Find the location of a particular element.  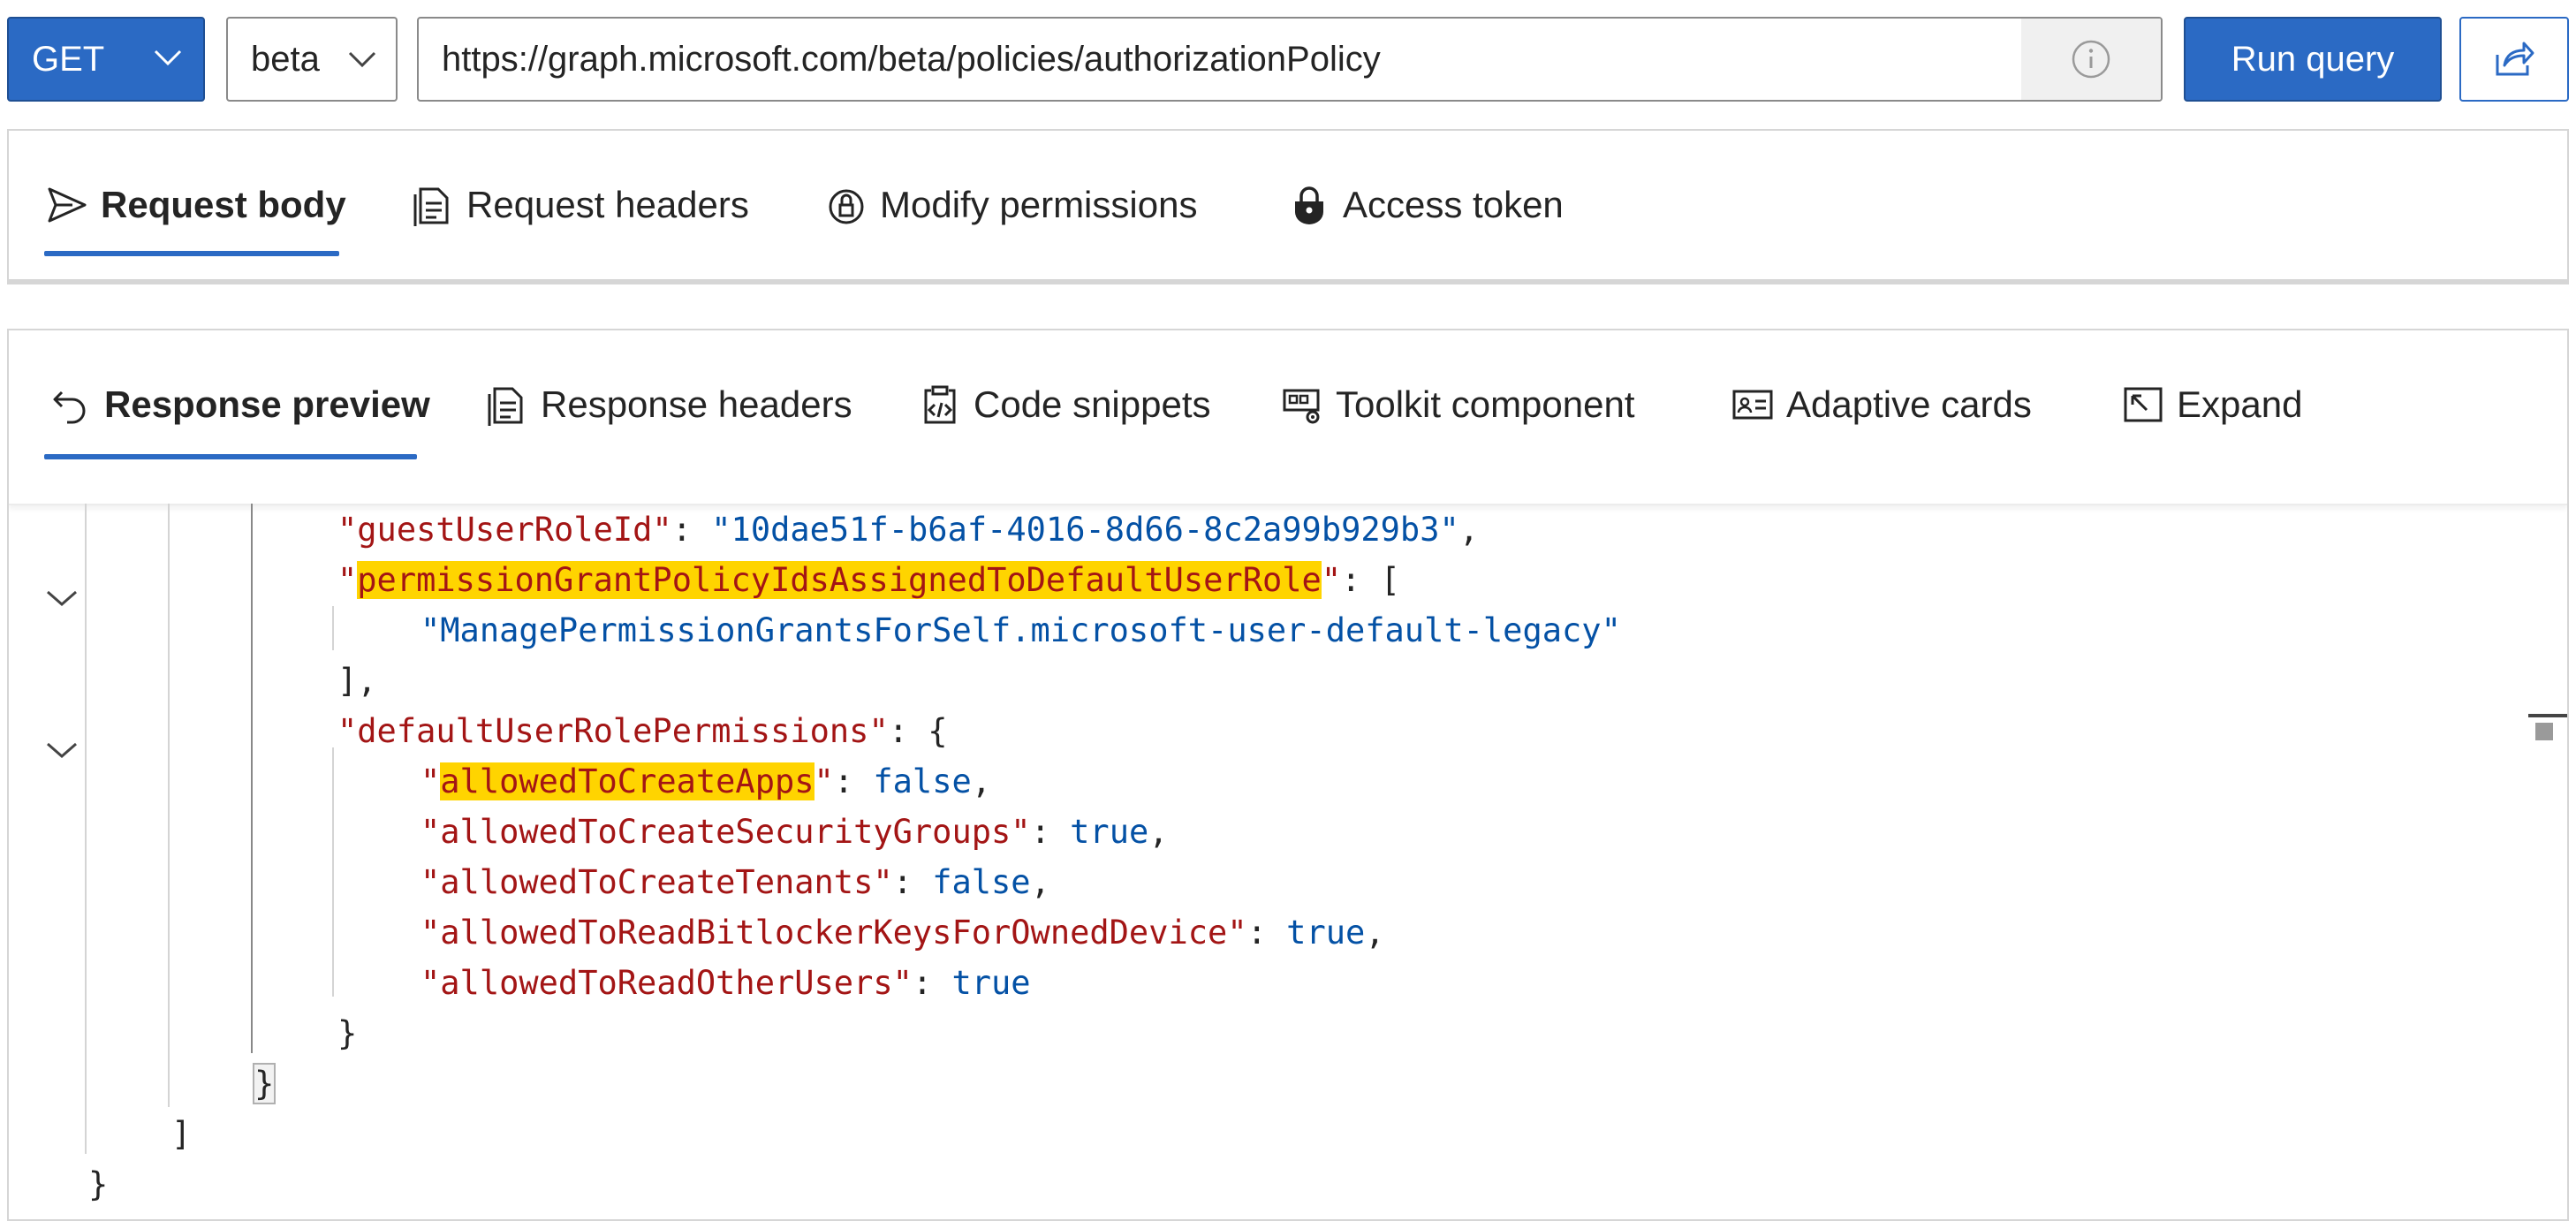

tab-label: Toolkit component is located at coordinates (1485, 404).